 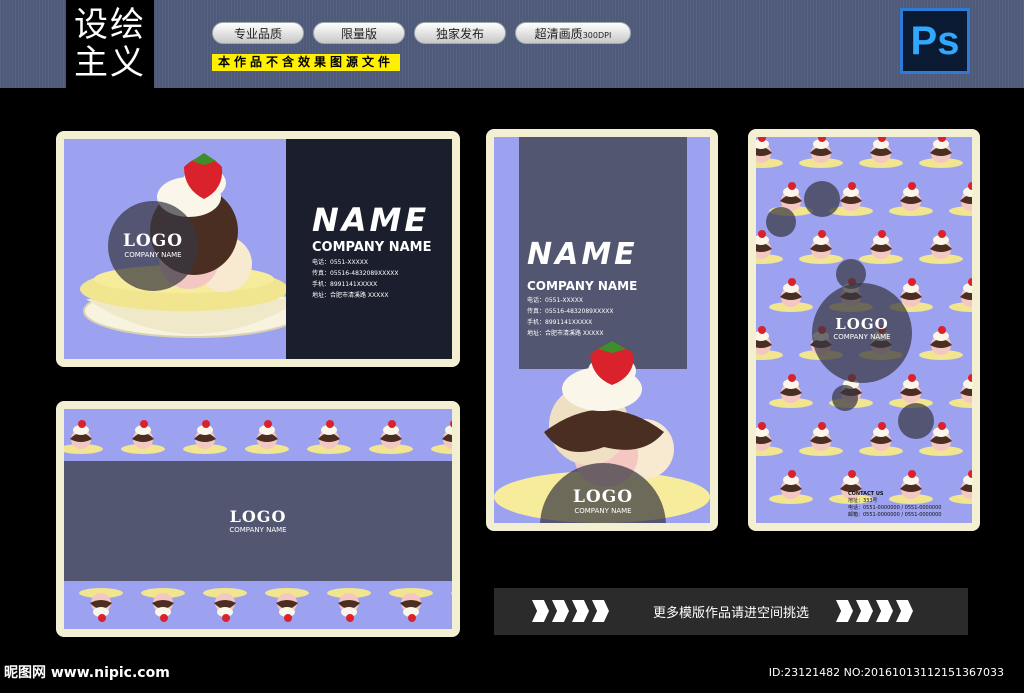 I want to click on logo-badge: LOGO COMPANY NAME, so click(x=153, y=246).